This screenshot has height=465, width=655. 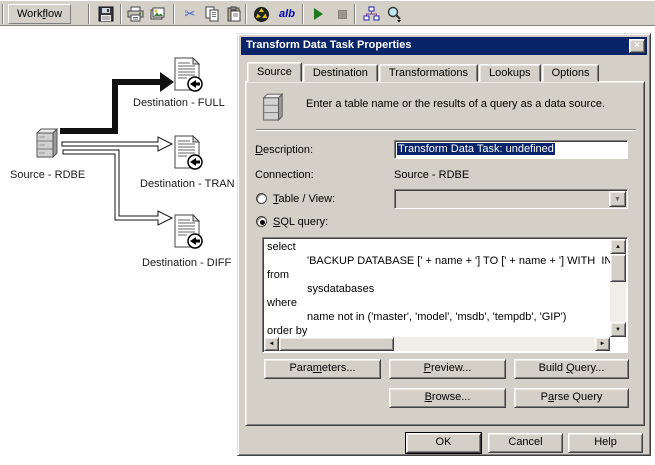 What do you see at coordinates (46, 144) in the screenshot?
I see `source-database-icon` at bounding box center [46, 144].